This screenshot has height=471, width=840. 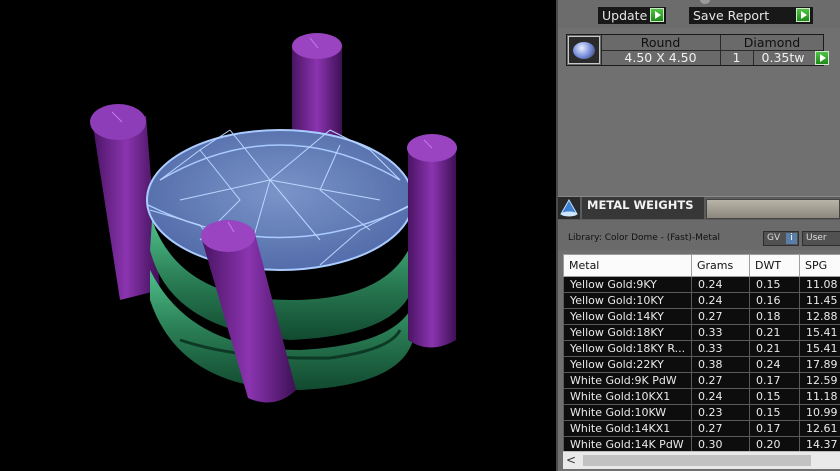 What do you see at coordinates (736, 57) in the screenshot?
I see `stone-quantity: 1` at bounding box center [736, 57].